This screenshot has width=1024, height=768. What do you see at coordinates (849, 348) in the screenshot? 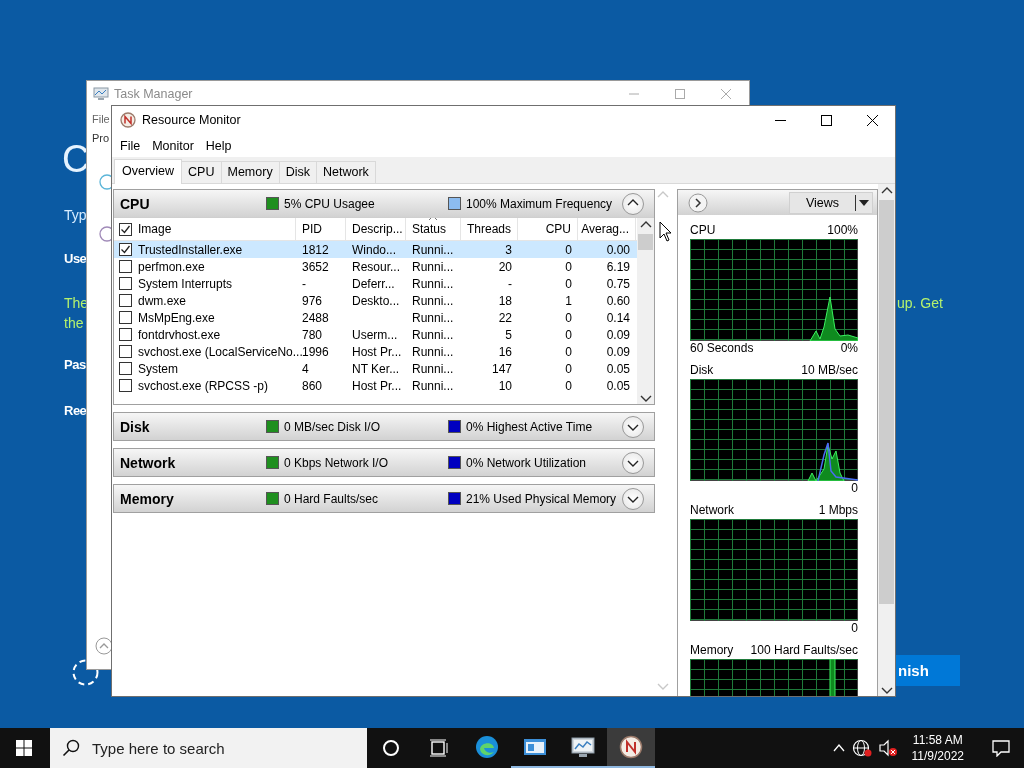
I see `graph-scale: 0%` at bounding box center [849, 348].